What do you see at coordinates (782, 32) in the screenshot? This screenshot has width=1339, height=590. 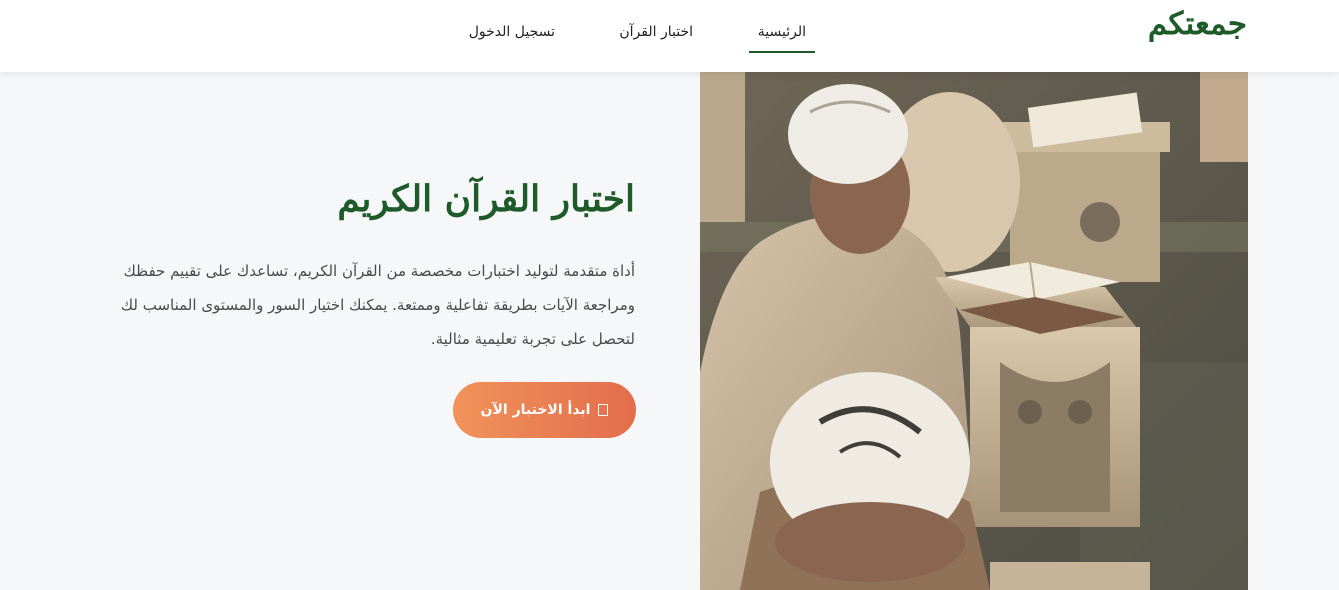 I see `nav-item-home: الرئيسية` at bounding box center [782, 32].